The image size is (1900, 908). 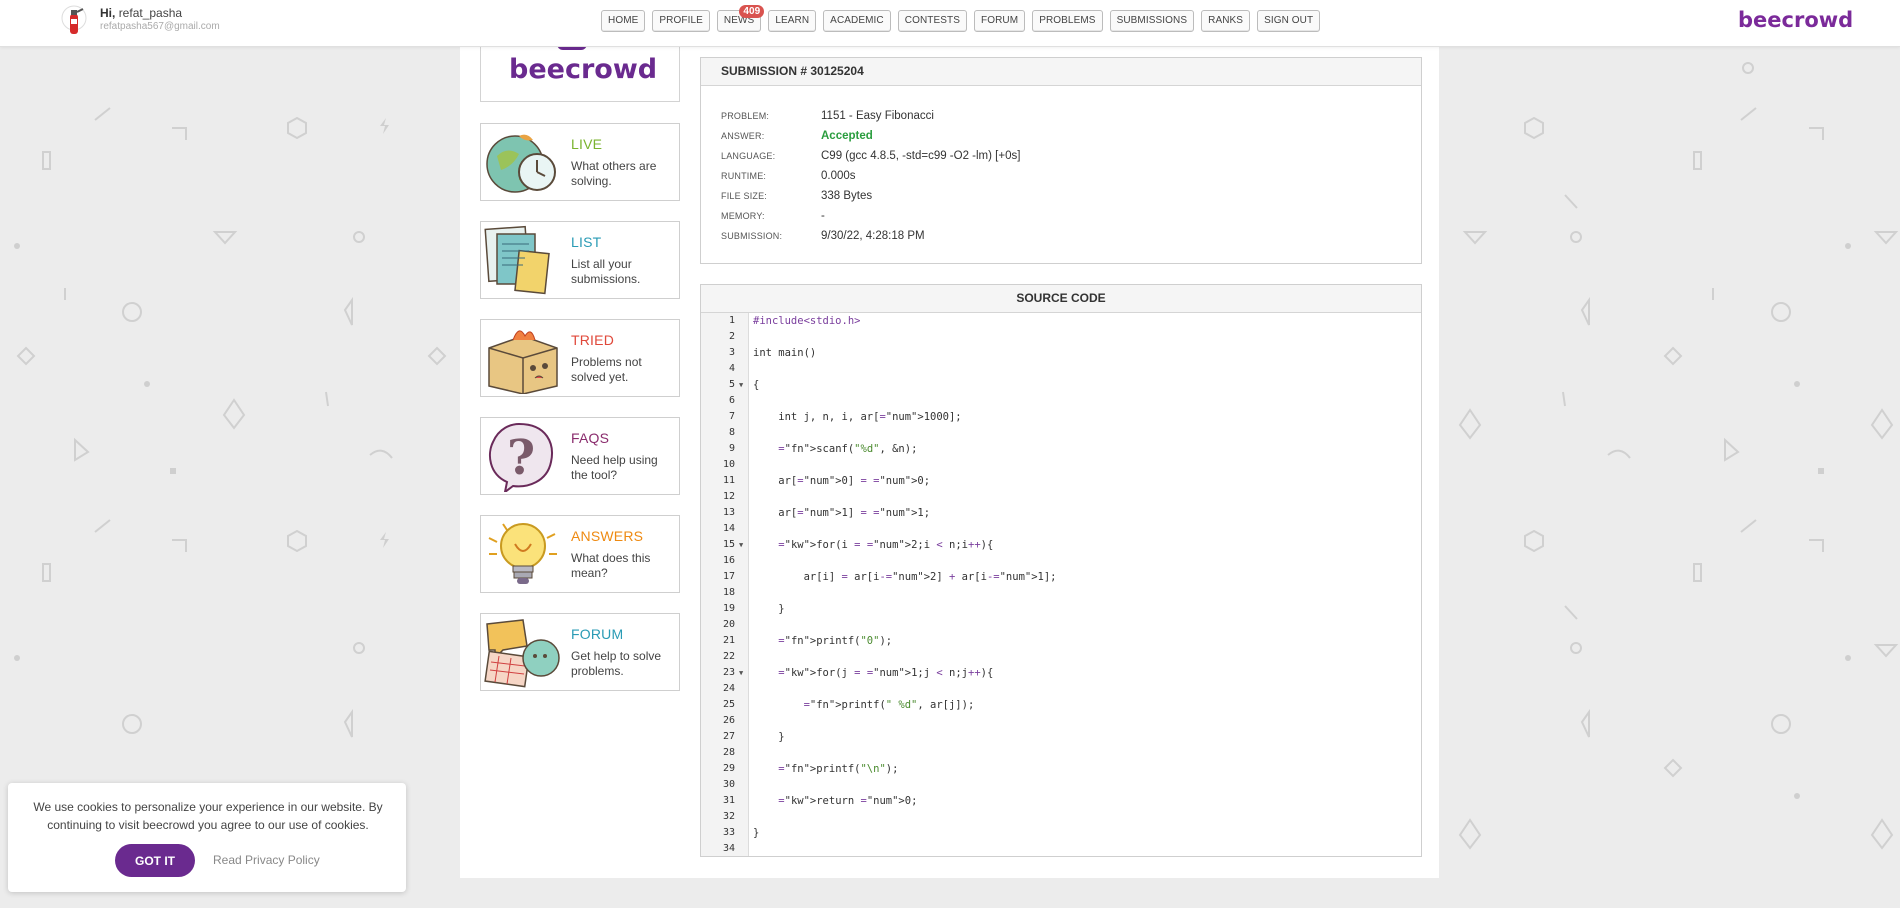 What do you see at coordinates (1289, 21) in the screenshot?
I see `nav-sign-out: SIGN OUT` at bounding box center [1289, 21].